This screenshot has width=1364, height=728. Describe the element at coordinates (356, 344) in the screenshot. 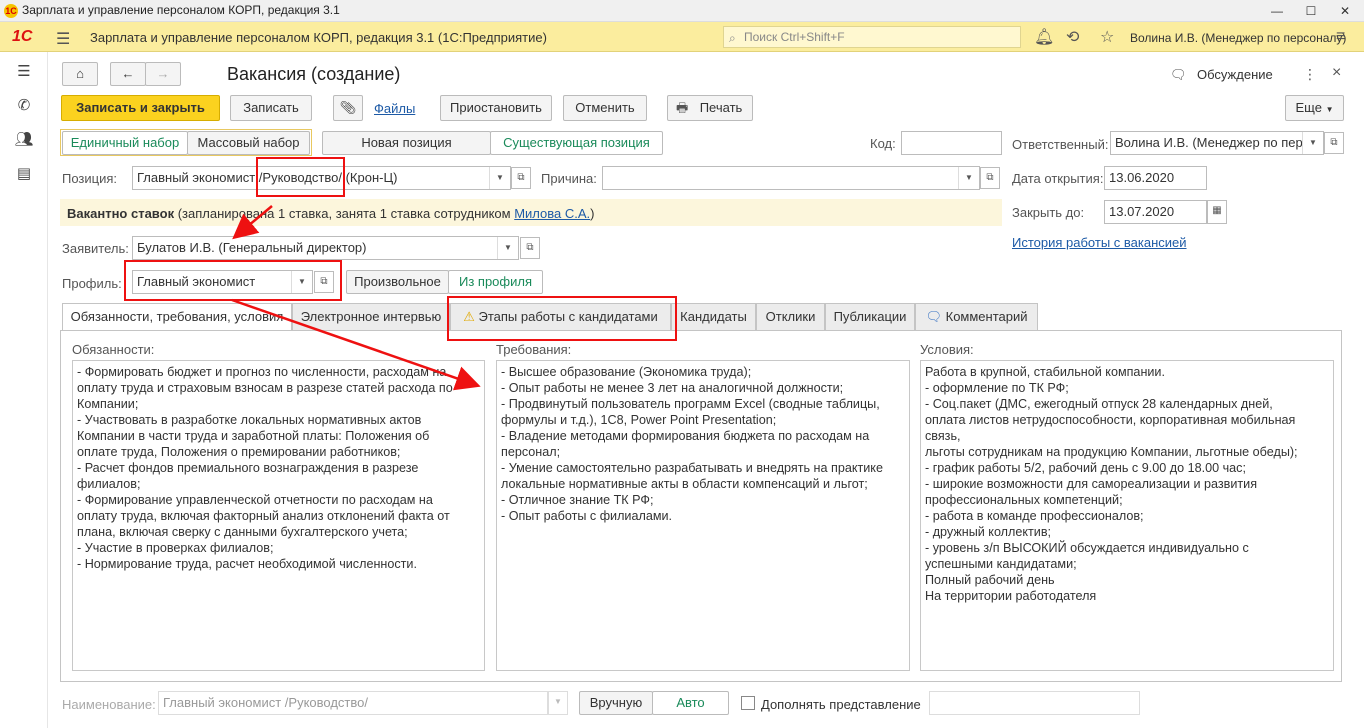

I see `arrow-to-requirements` at that location.